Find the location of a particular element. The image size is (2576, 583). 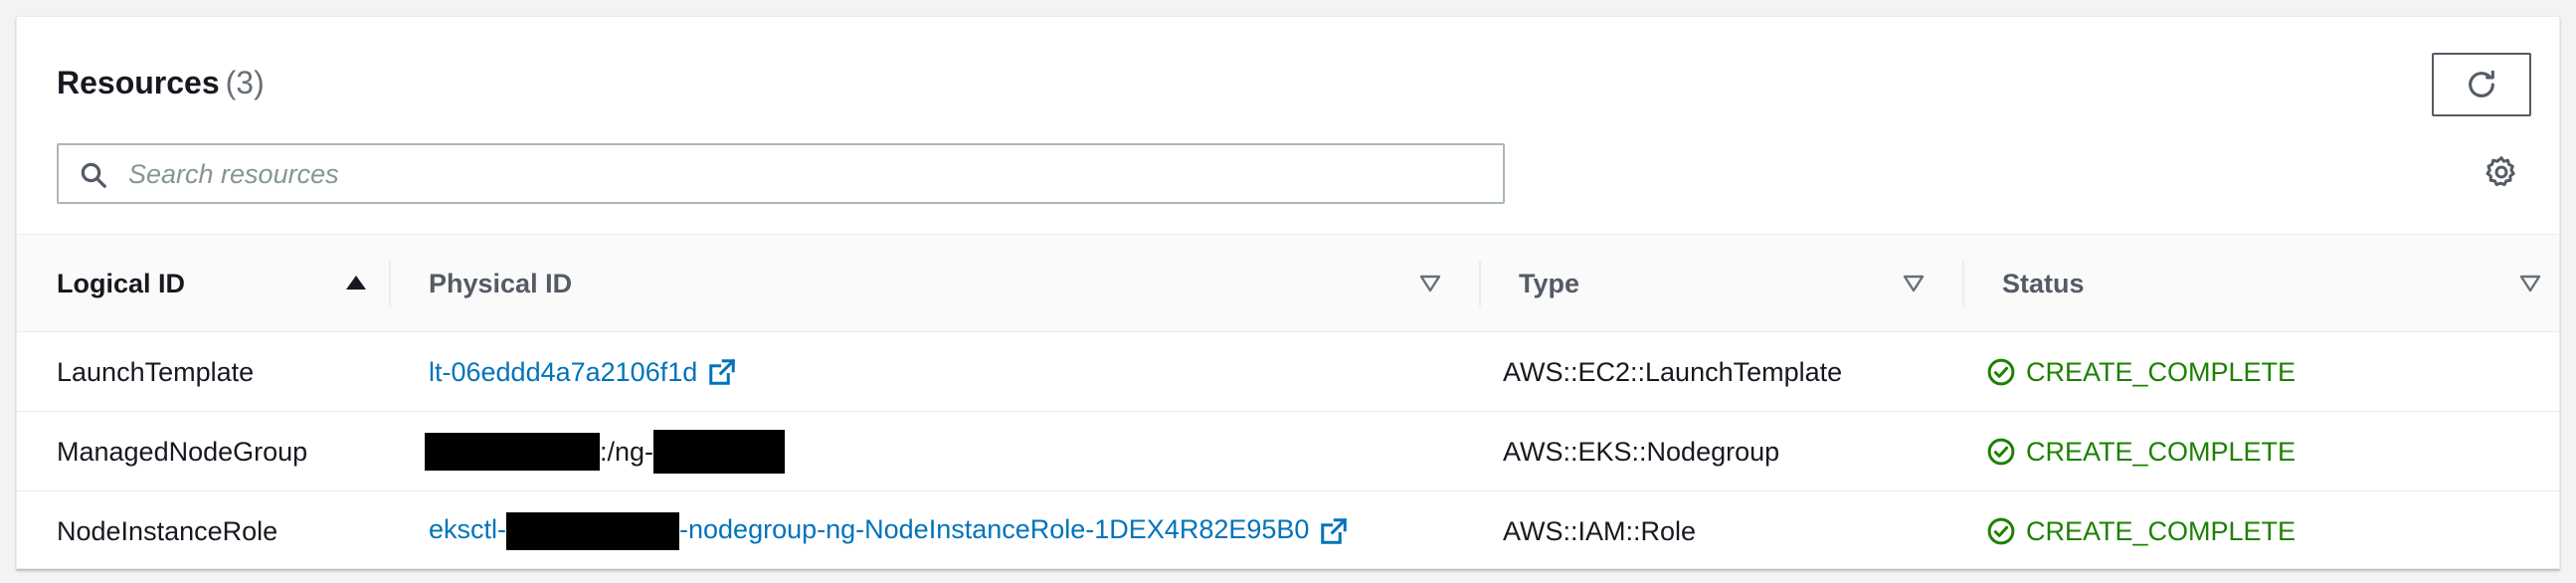

type-cell: AWS::EKS::Nodegroup is located at coordinates (1641, 451).